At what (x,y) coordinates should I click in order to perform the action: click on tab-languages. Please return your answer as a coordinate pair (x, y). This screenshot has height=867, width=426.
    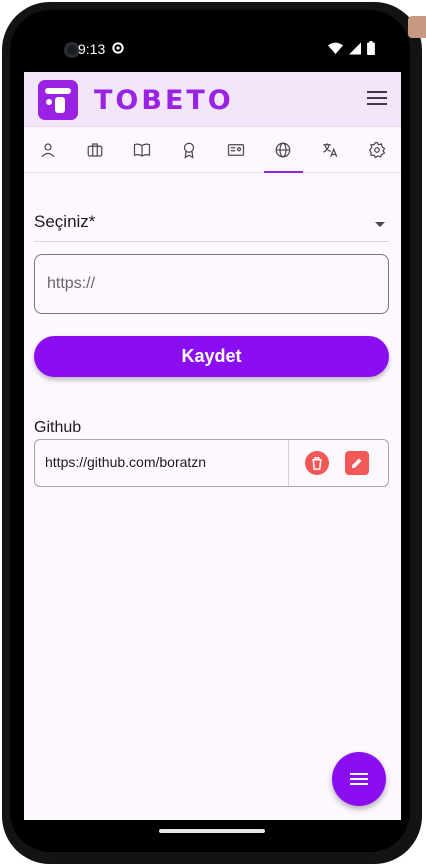
    Looking at the image, I should click on (330, 150).